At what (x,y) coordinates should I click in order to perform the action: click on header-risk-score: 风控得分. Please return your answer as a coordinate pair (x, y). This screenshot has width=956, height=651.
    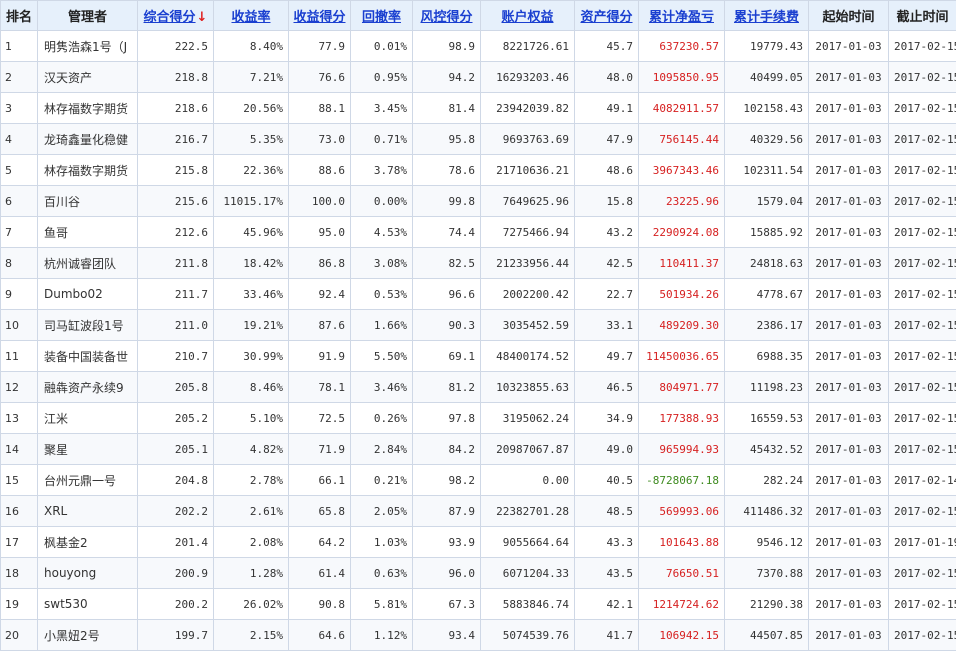
    Looking at the image, I should click on (447, 16).